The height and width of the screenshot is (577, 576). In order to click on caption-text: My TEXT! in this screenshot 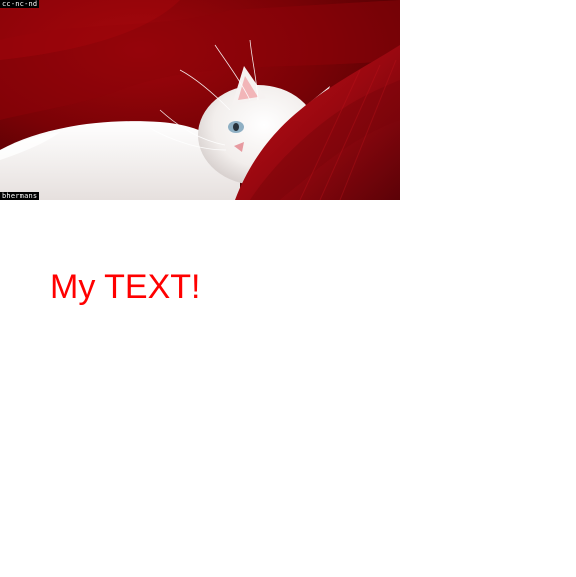, I will do `click(125, 287)`.